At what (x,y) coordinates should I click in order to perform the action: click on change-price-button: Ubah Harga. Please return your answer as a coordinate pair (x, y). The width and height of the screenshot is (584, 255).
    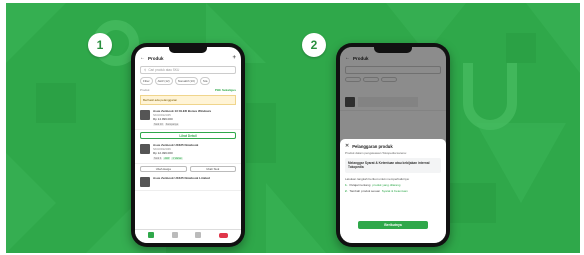
    Looking at the image, I should click on (163, 169).